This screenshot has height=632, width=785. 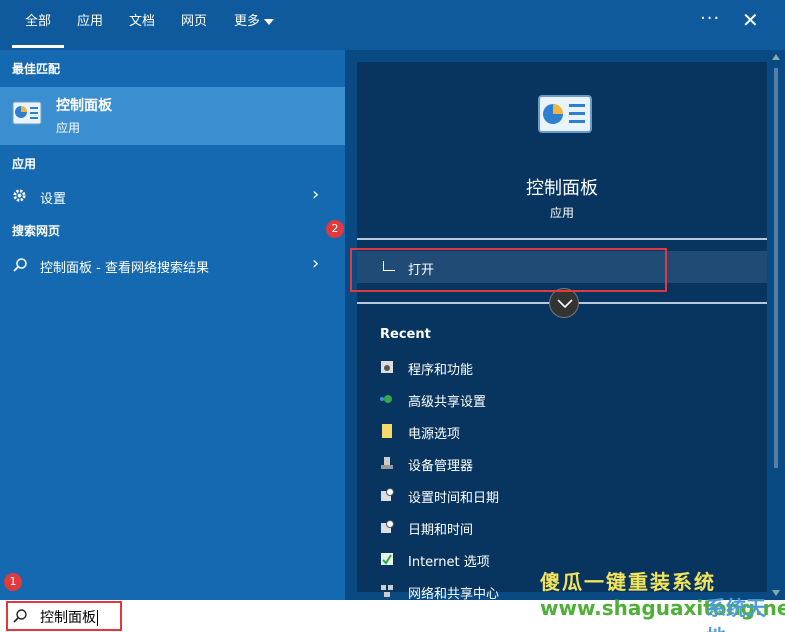 What do you see at coordinates (710, 18) in the screenshot?
I see `more-options-button: ···` at bounding box center [710, 18].